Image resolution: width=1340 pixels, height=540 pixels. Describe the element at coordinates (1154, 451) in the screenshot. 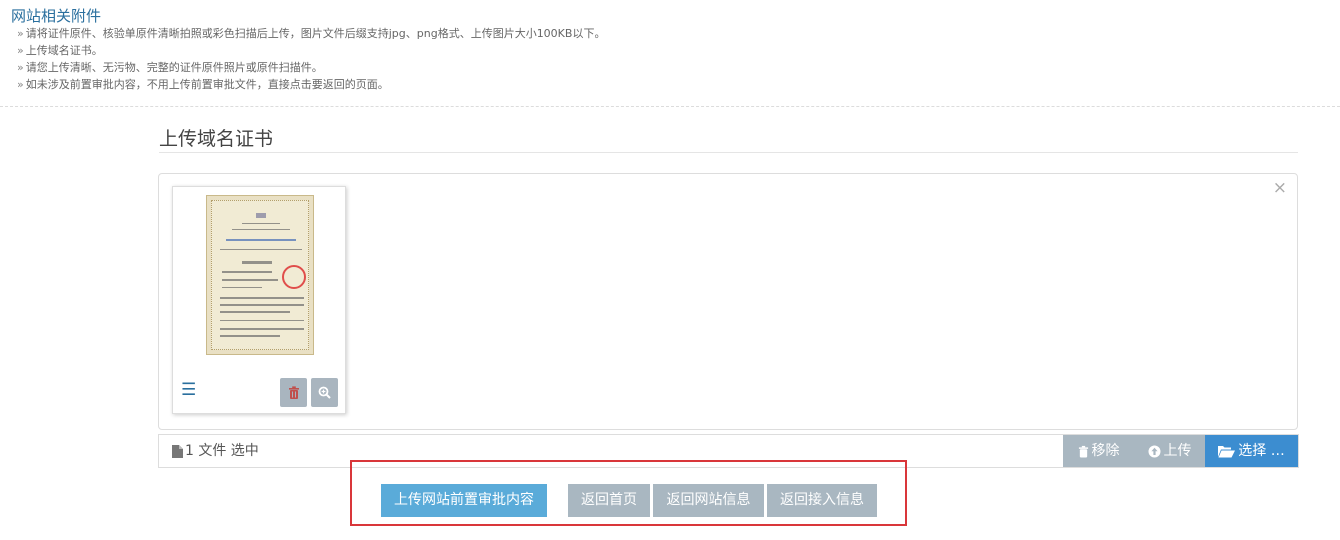

I see `upload-circle-icon` at that location.